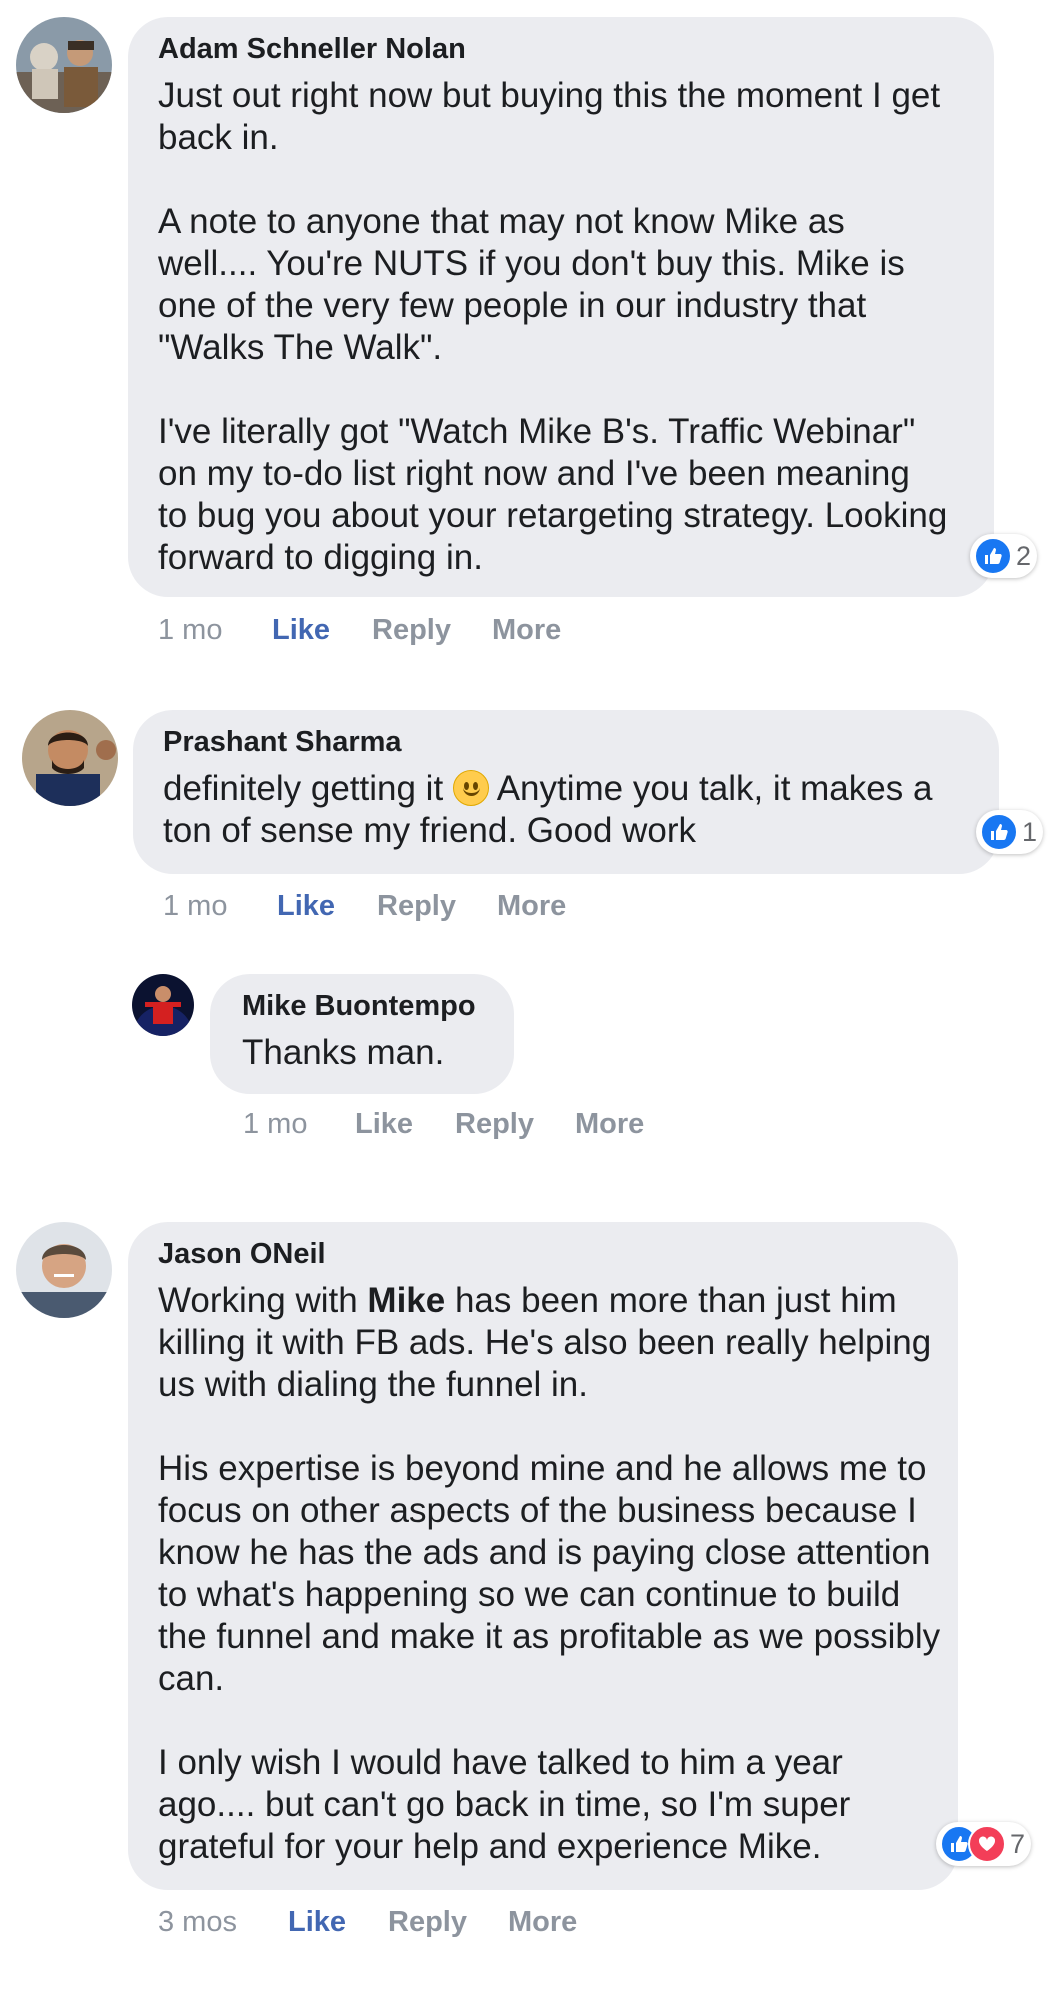  I want to click on reaction-summary: 7, so click(984, 1844).